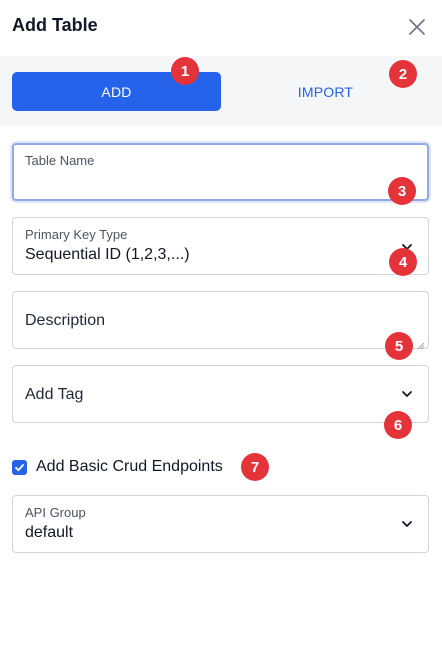 This screenshot has width=442, height=648. What do you see at coordinates (107, 254) in the screenshot?
I see `primary-key-type-value: Sequential ID (1,2,3,...)` at bounding box center [107, 254].